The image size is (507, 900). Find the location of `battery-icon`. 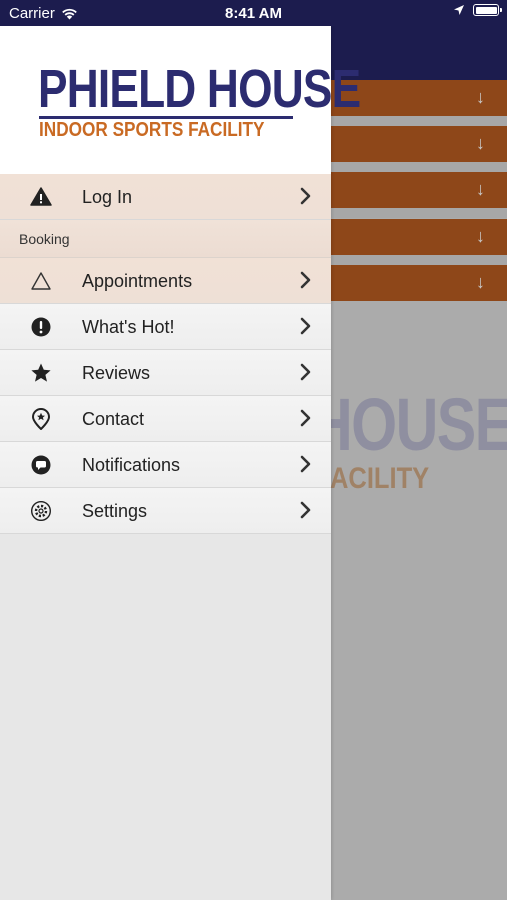

battery-icon is located at coordinates (487, 10).